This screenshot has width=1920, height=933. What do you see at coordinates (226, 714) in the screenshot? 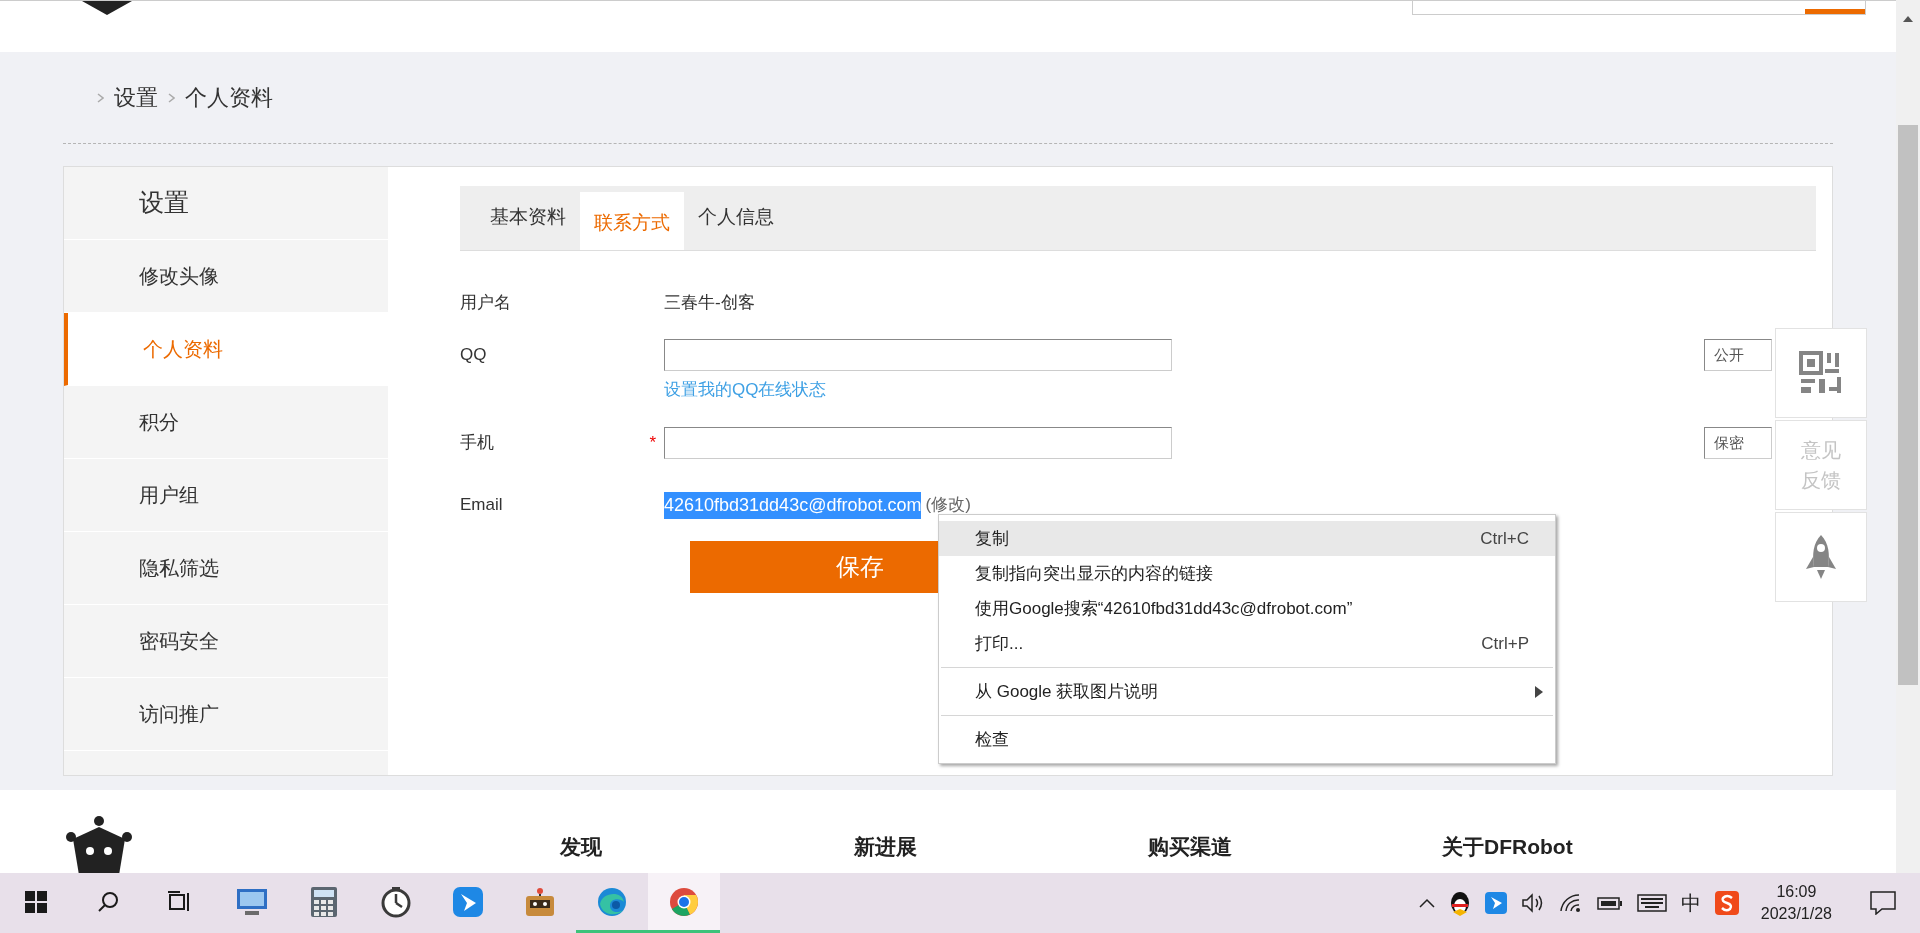
I see `sidebar-item: 访问推广` at bounding box center [226, 714].